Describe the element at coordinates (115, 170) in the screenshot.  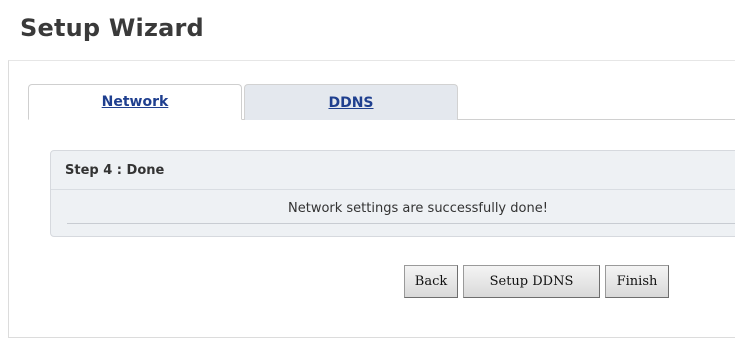
I see `step-title: Step 4 : Done` at that location.